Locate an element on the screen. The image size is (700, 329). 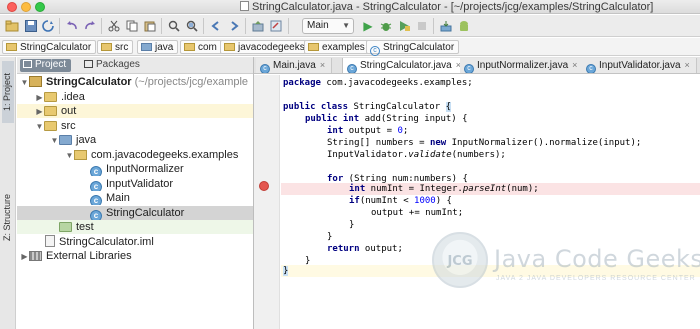
open-icon is located at coordinates (12, 26).